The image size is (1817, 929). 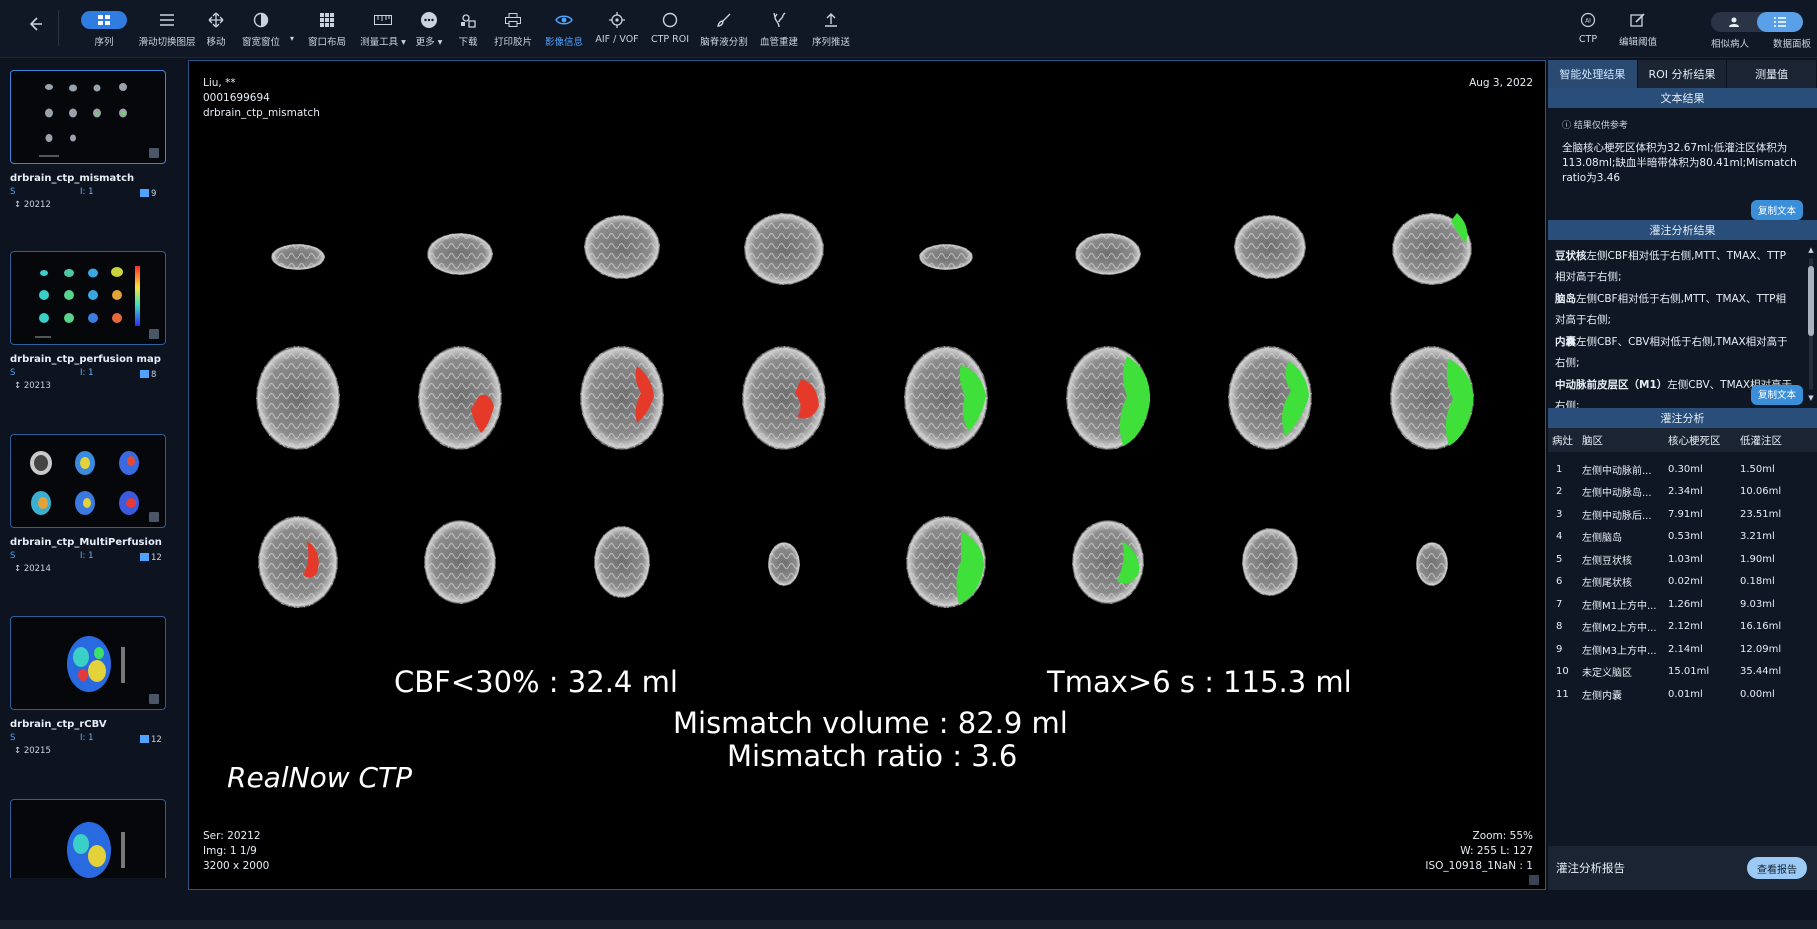 I want to click on rcbv-thumbnail-image, so click(x=96, y=664).